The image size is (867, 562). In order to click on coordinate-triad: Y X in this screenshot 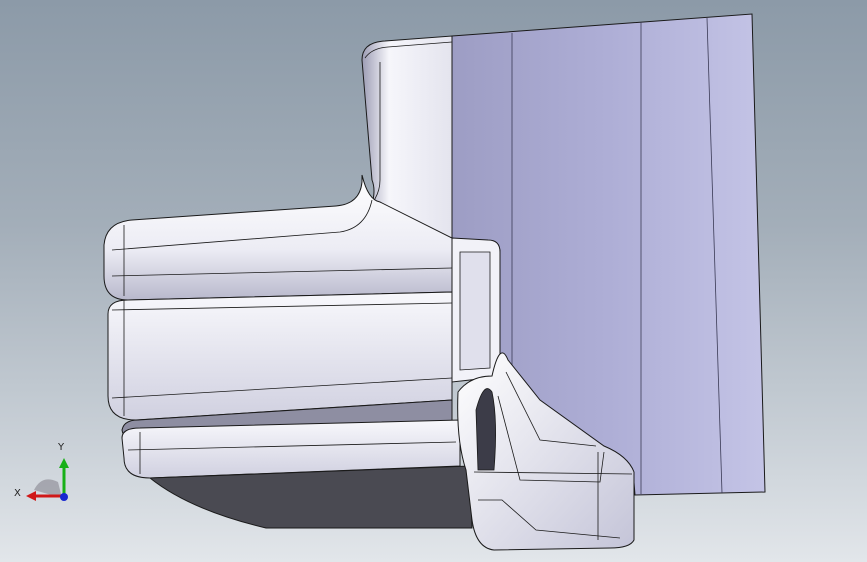, I will do `click(47, 472)`.